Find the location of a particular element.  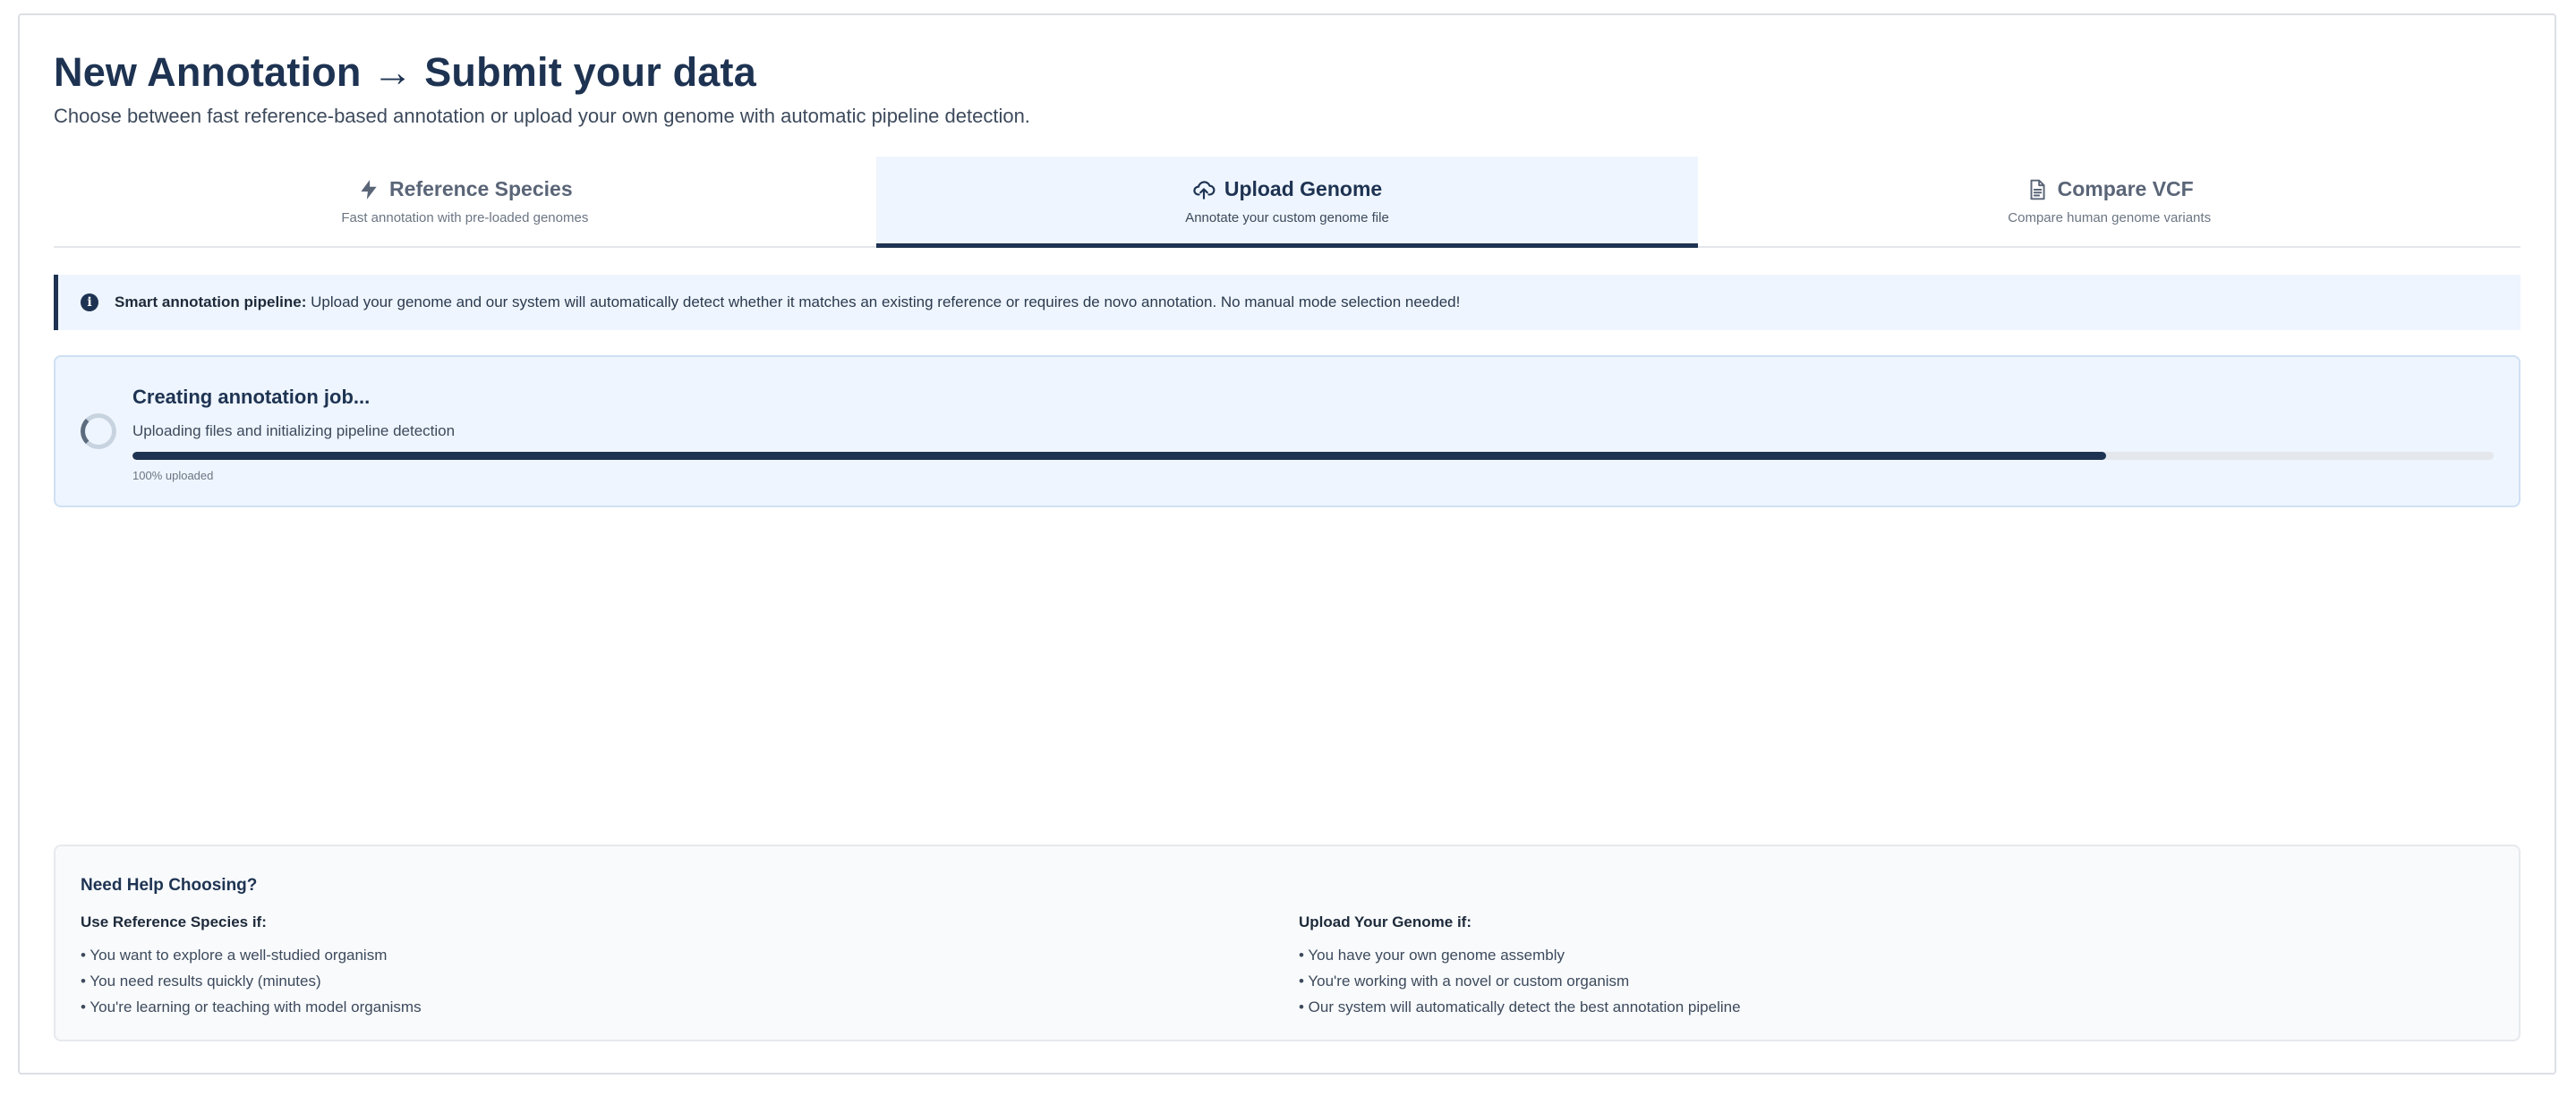

document-icon is located at coordinates (2037, 189).